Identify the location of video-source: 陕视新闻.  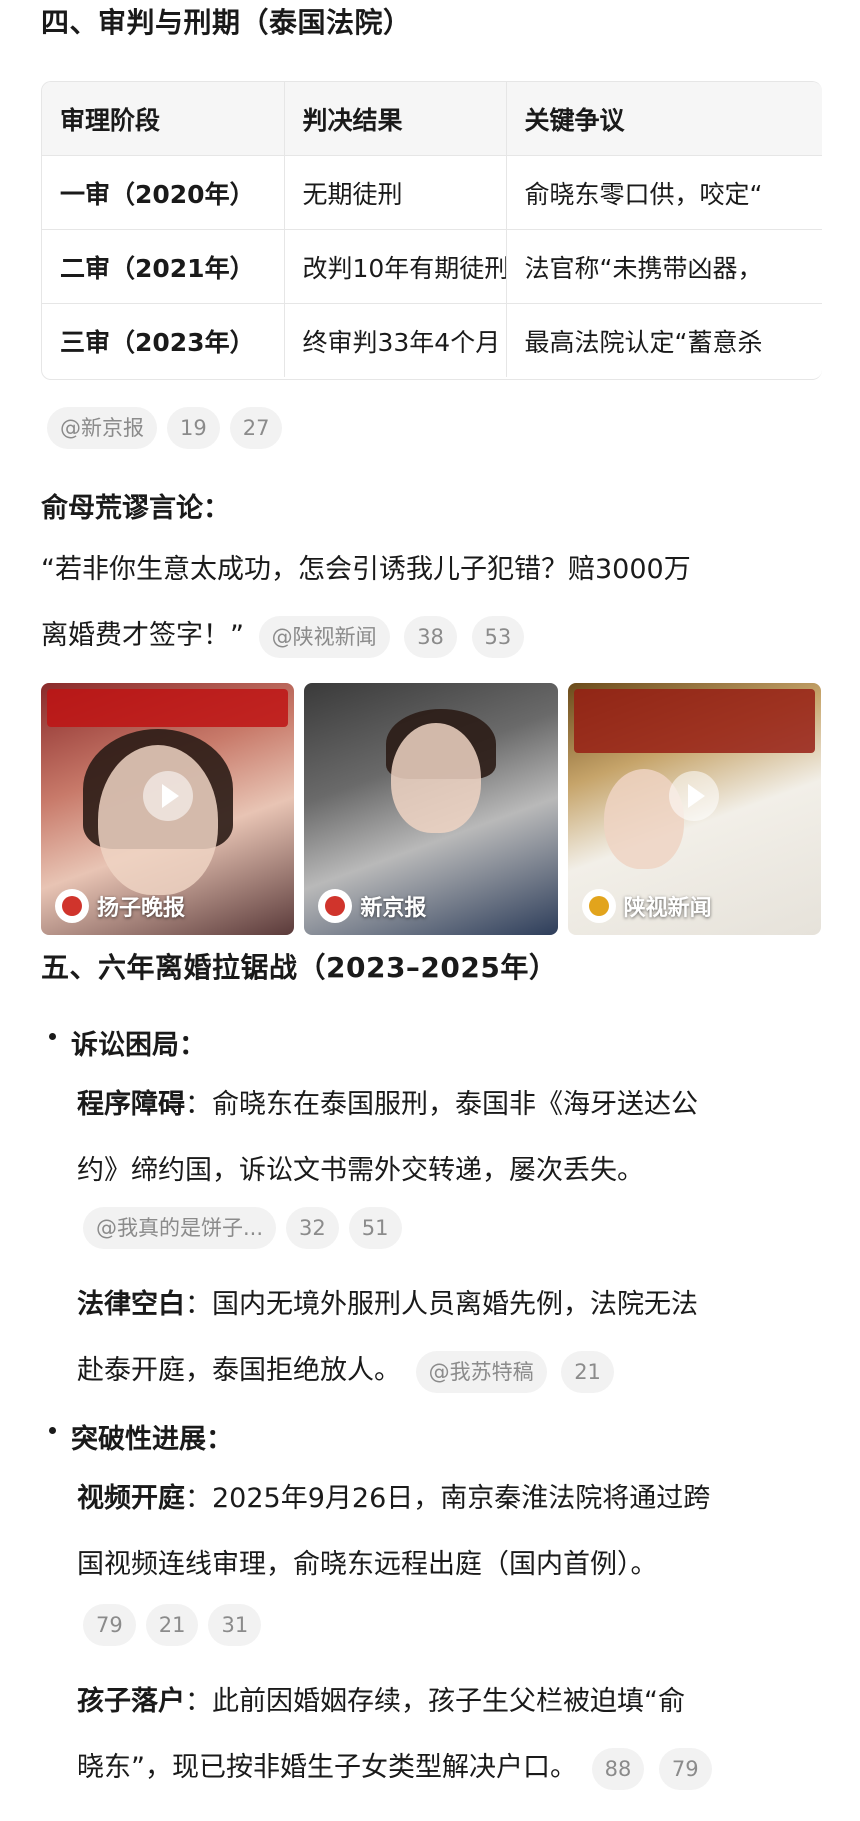
(646, 906).